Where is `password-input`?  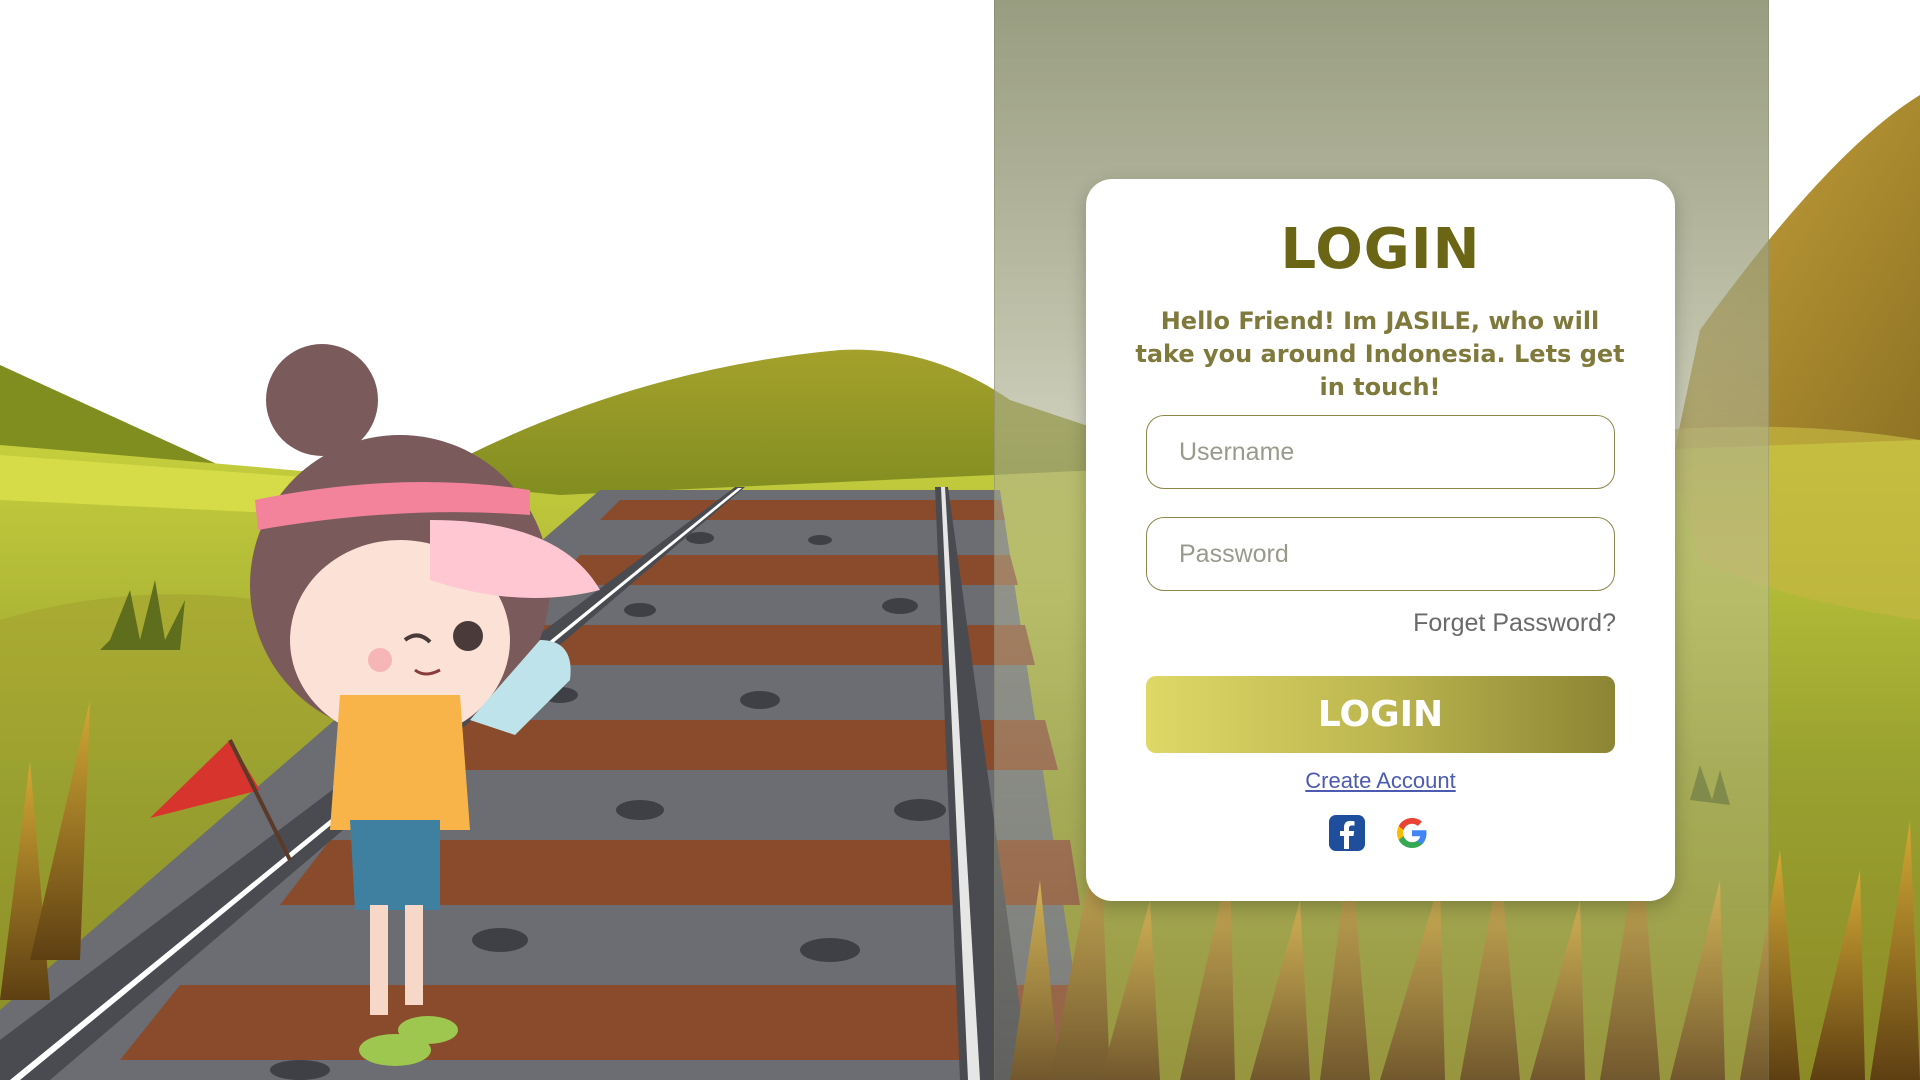 password-input is located at coordinates (1396, 554).